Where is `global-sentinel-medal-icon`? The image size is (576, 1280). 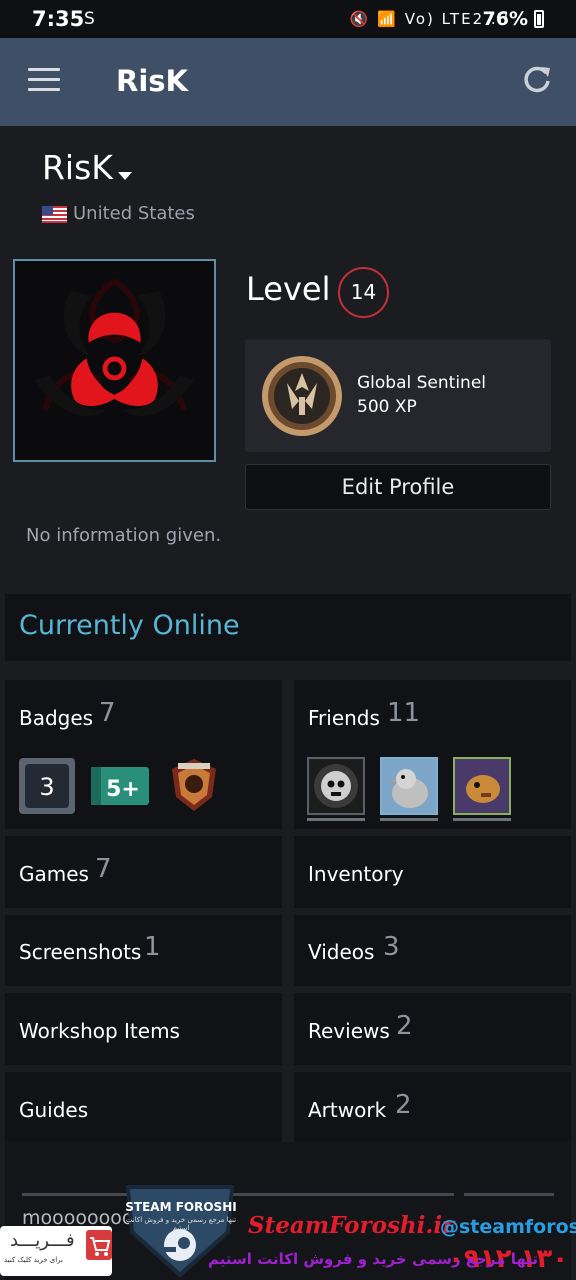
global-sentinel-medal-icon is located at coordinates (302, 396).